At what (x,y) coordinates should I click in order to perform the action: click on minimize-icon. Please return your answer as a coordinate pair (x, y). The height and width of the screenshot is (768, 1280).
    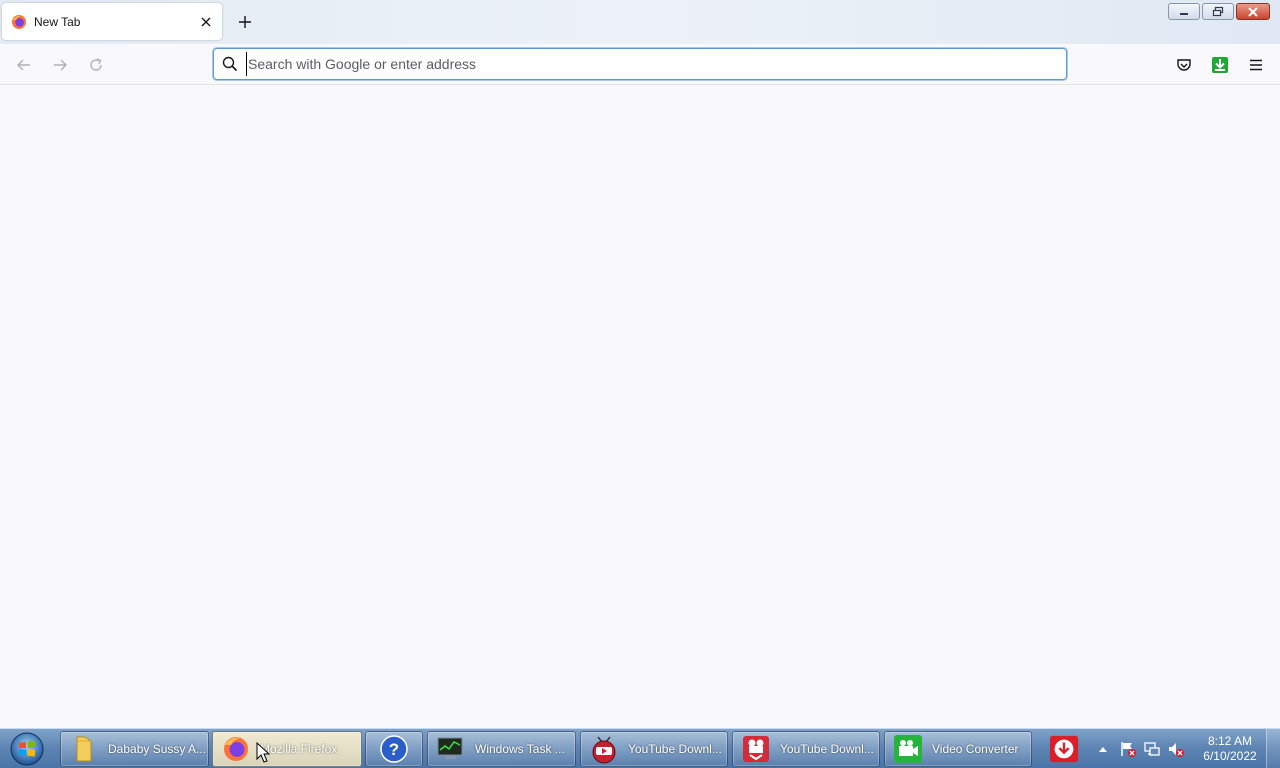
    Looking at the image, I should click on (1184, 13).